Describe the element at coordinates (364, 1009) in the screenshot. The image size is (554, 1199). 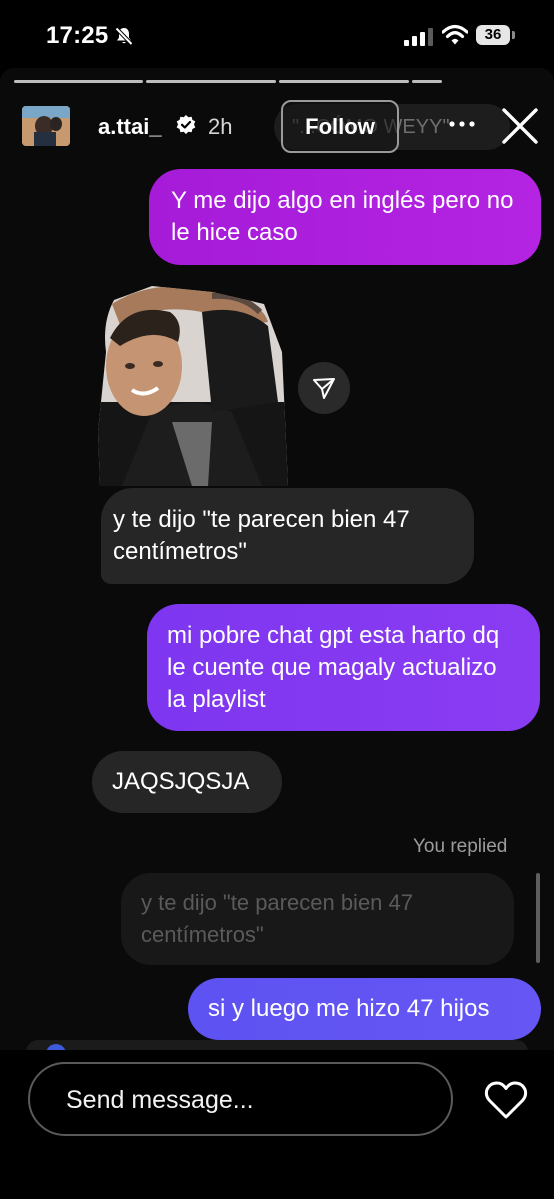
I see `sent-reply-bubble: si y luego me hizo 47 hijos` at that location.